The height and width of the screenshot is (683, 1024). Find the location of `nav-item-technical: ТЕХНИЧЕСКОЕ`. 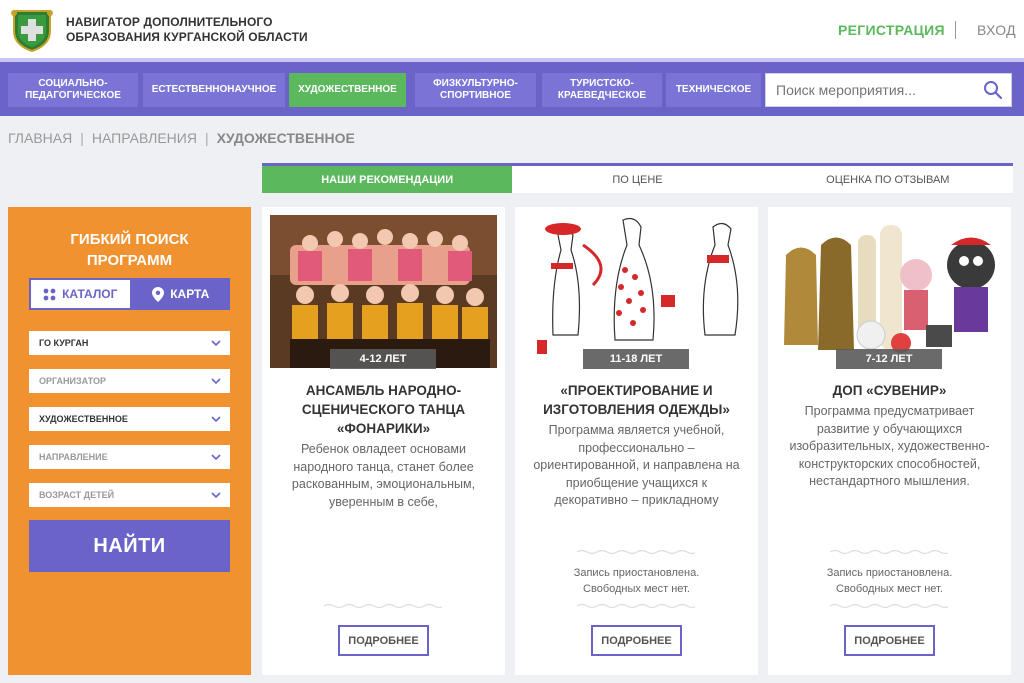

nav-item-technical: ТЕХНИЧЕСКОЕ is located at coordinates (713, 90).